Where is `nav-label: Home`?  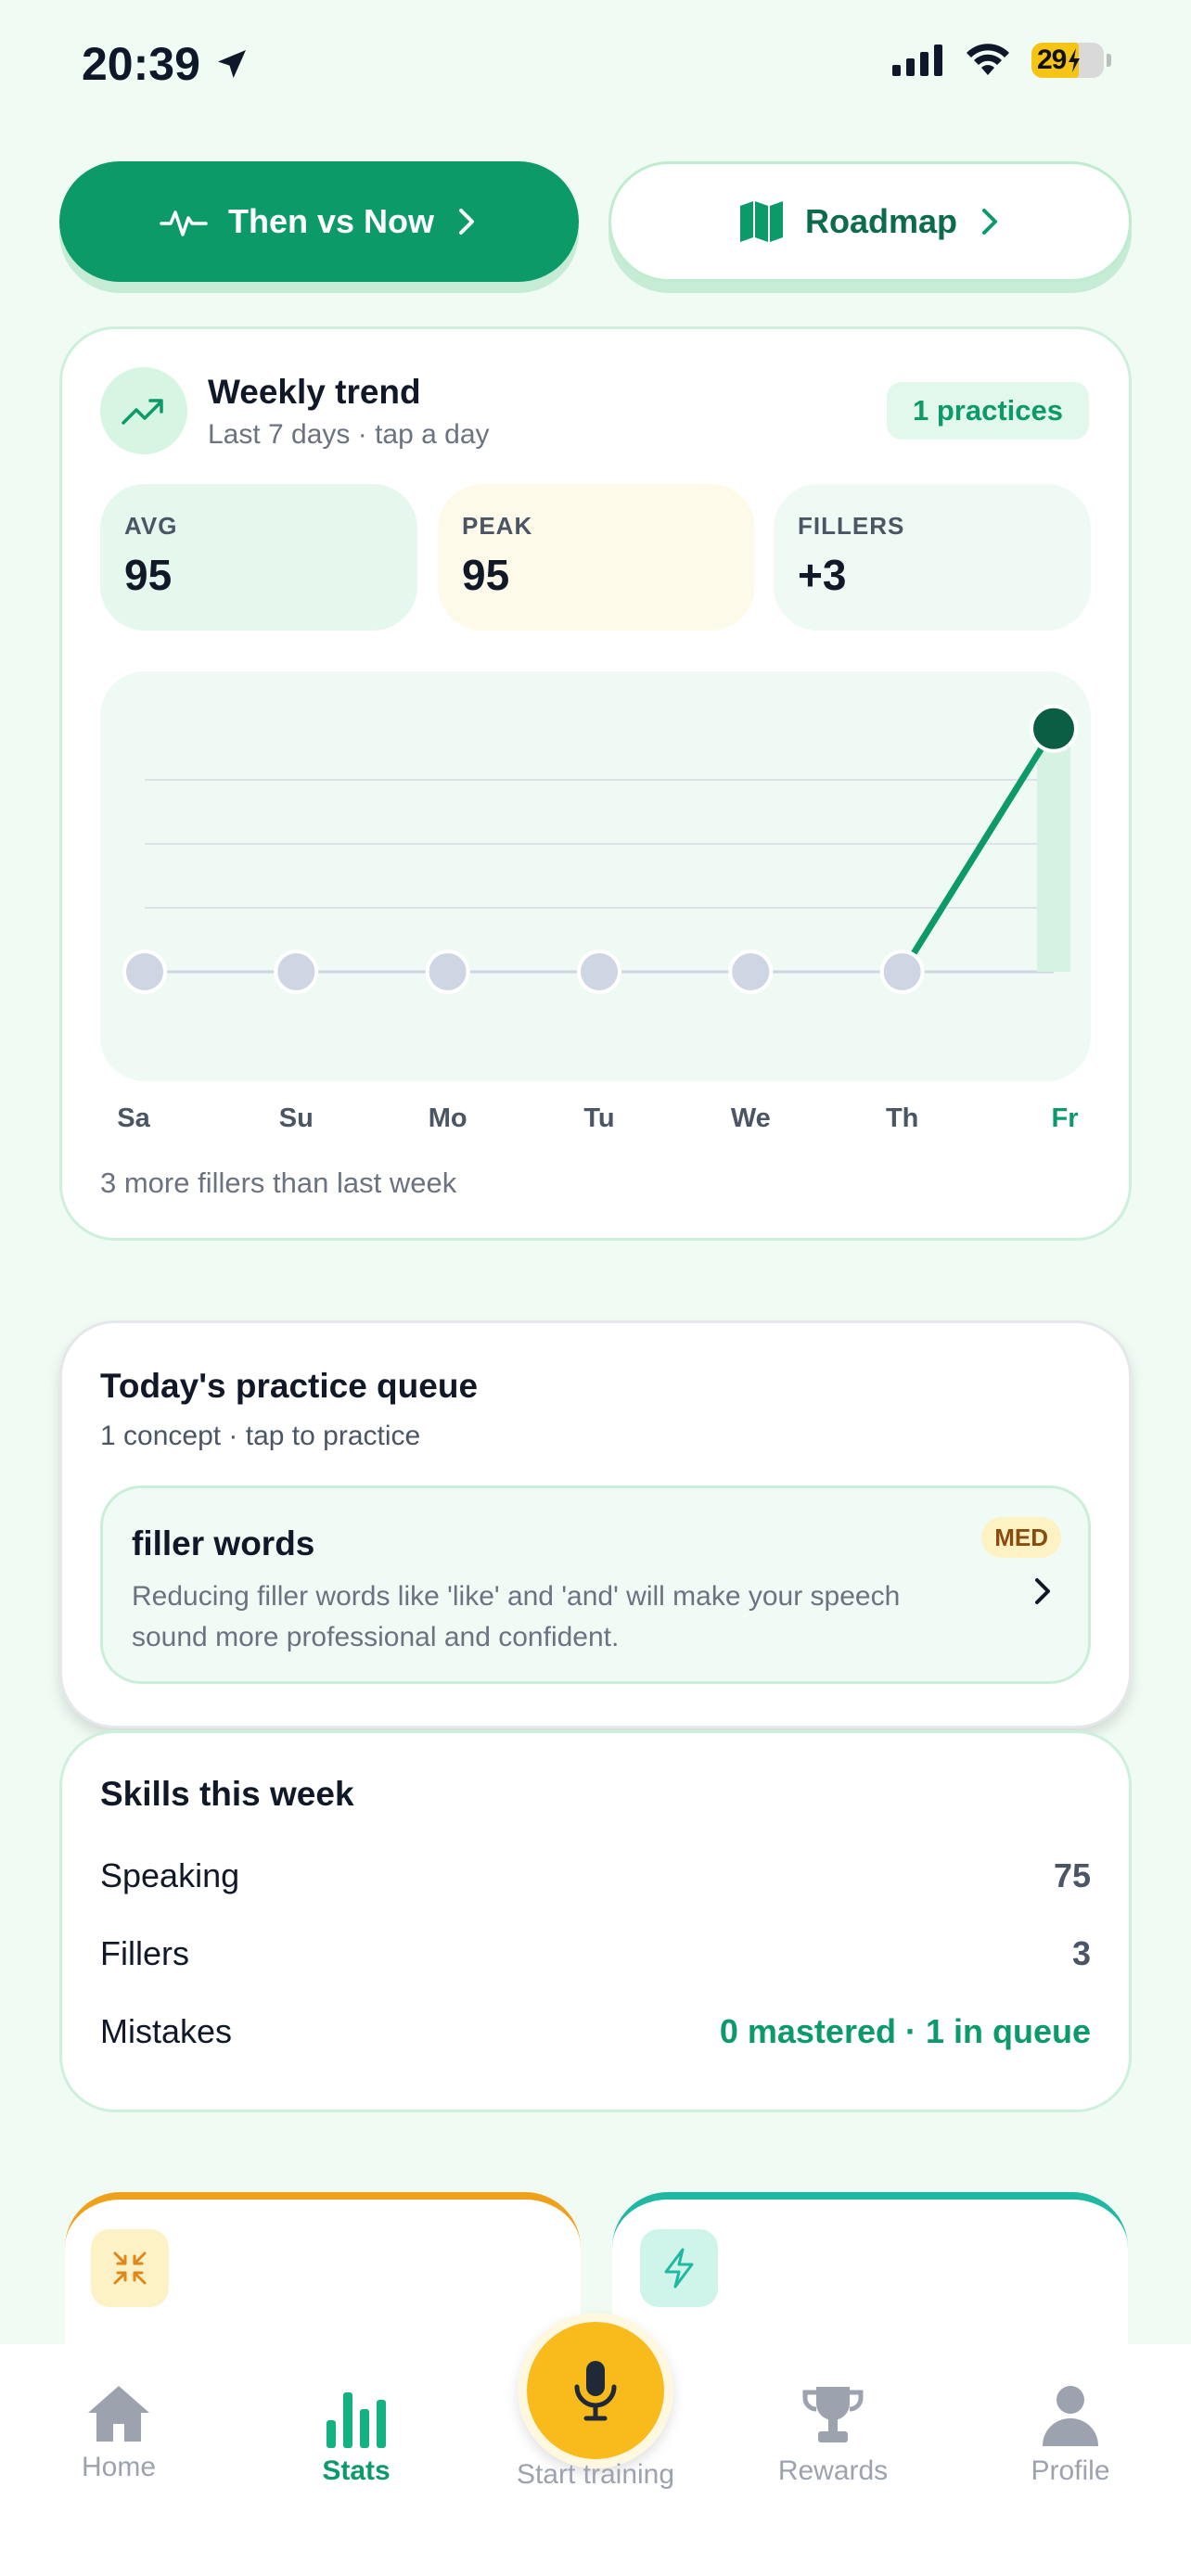
nav-label: Home is located at coordinates (119, 2467).